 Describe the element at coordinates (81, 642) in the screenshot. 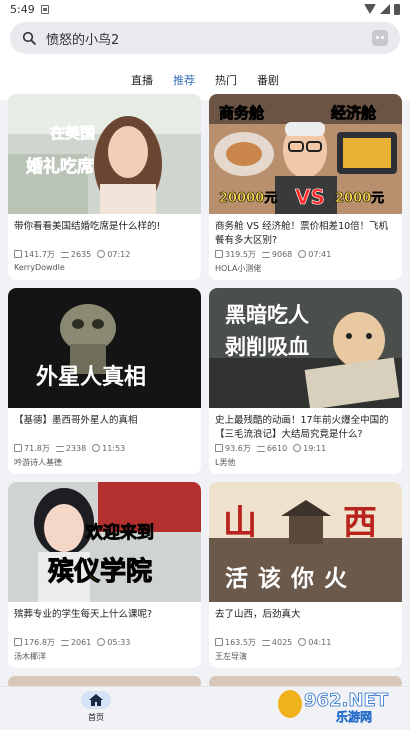

I see `danmaku-count: 2061` at that location.